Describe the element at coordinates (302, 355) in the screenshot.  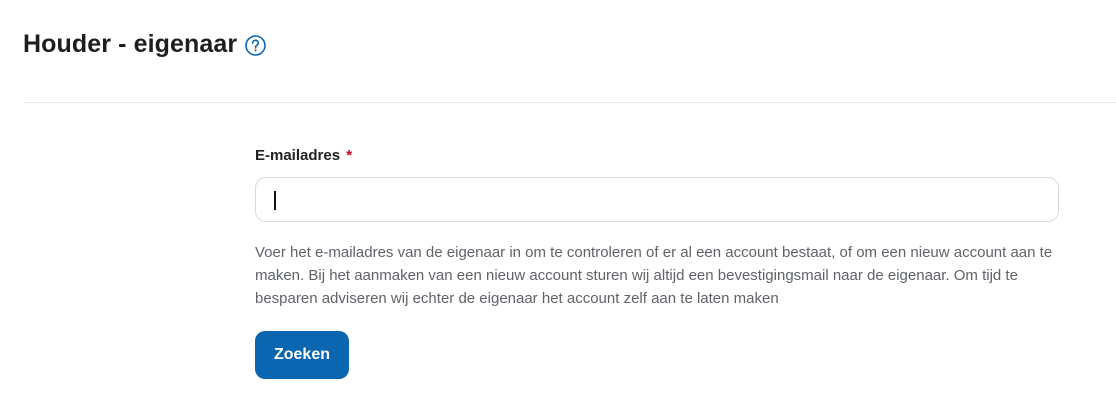
I see `search-button: Zoeken` at that location.